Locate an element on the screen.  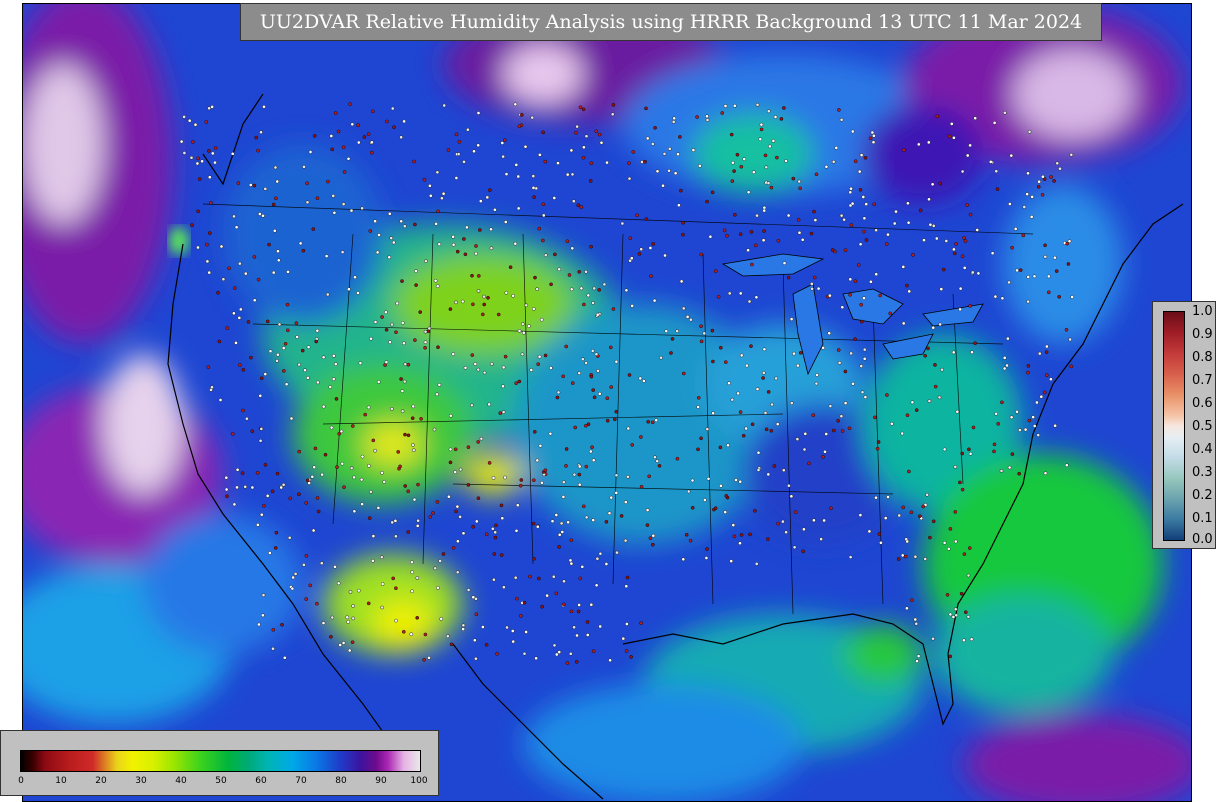
innovation-colorbar-gradient is located at coordinates (1174, 426).